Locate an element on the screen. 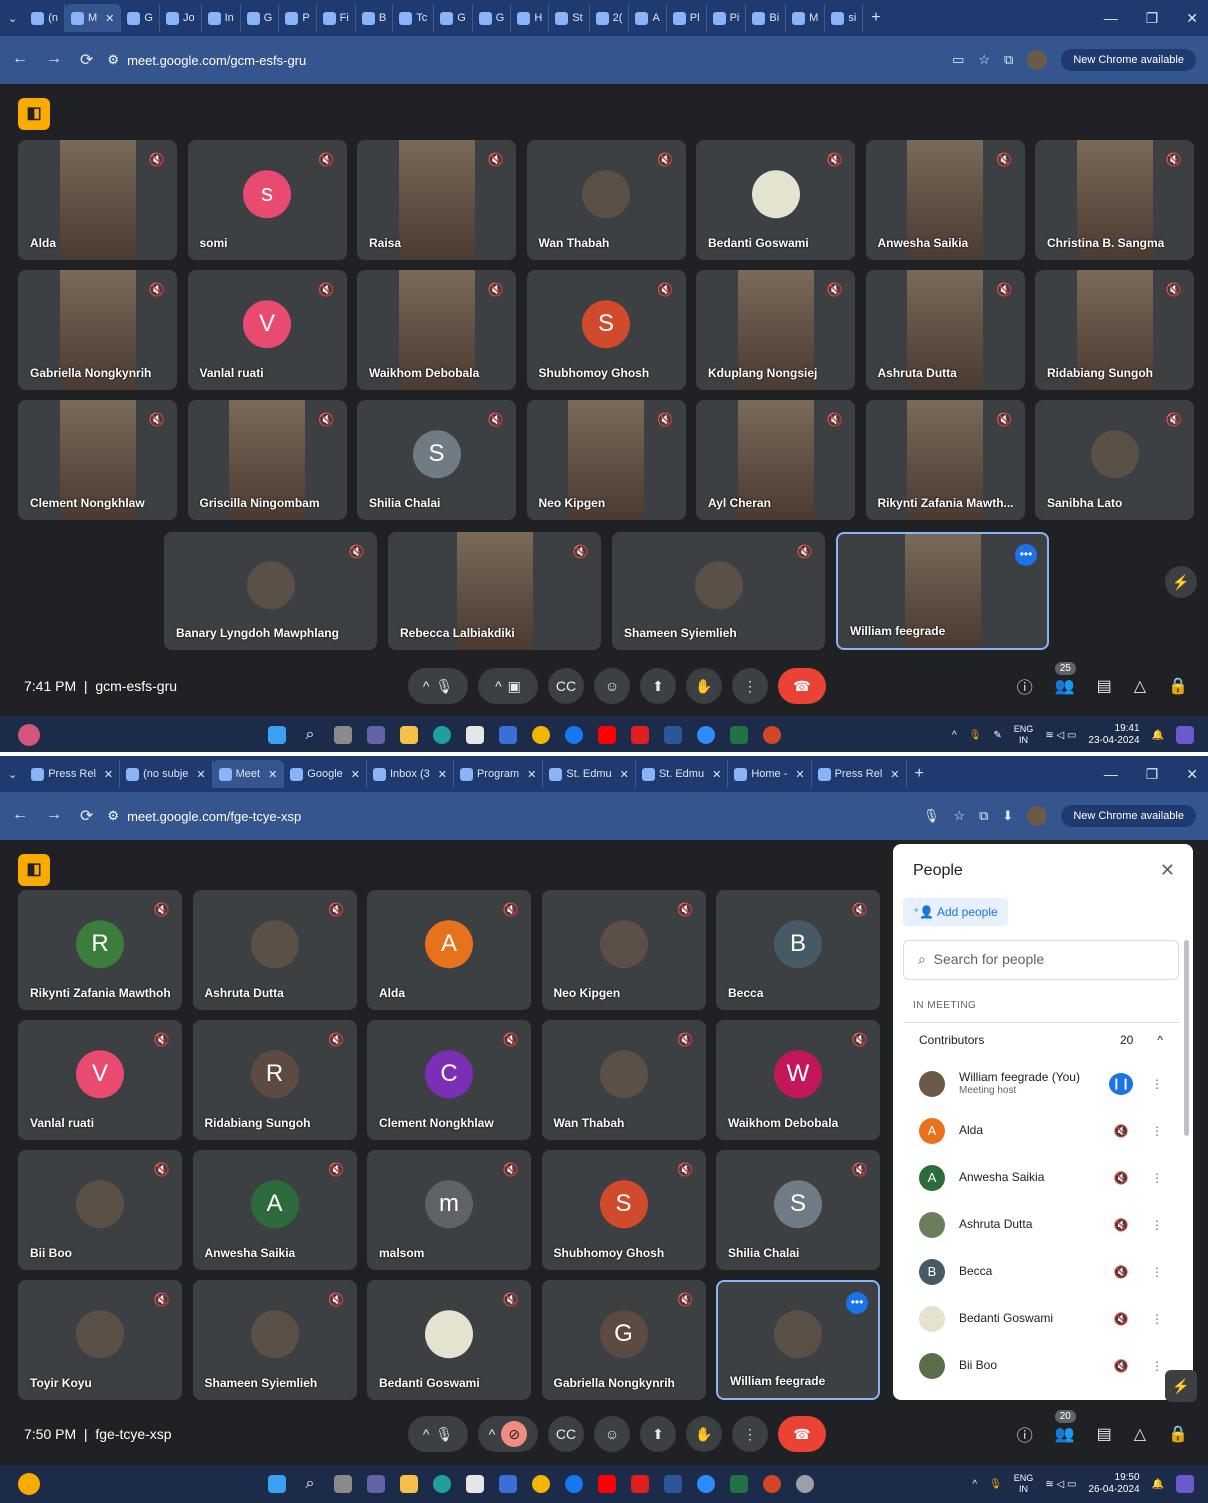  new-chrome-available-button: New Chrome available is located at coordinates (1128, 60).